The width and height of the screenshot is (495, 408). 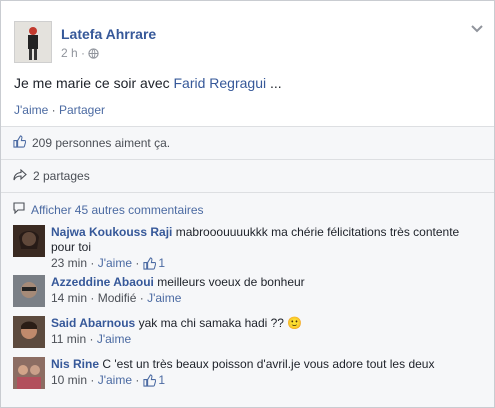 I want to click on like-button: J'aime, so click(x=31, y=110).